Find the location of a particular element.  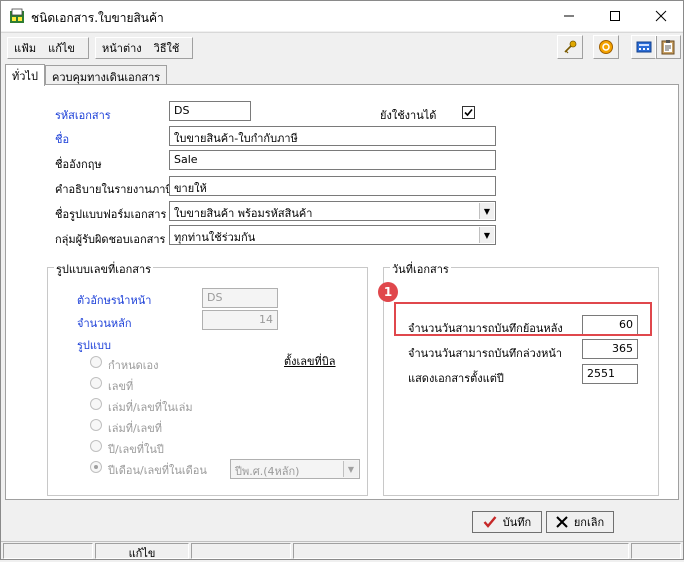

usable-checkbox is located at coordinates (468, 112).